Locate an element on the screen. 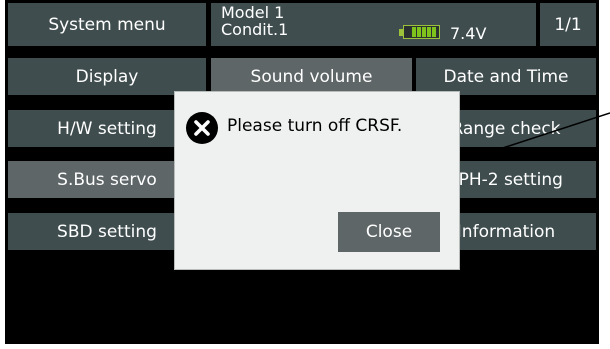  page-indicator: 1/1 is located at coordinates (568, 24).